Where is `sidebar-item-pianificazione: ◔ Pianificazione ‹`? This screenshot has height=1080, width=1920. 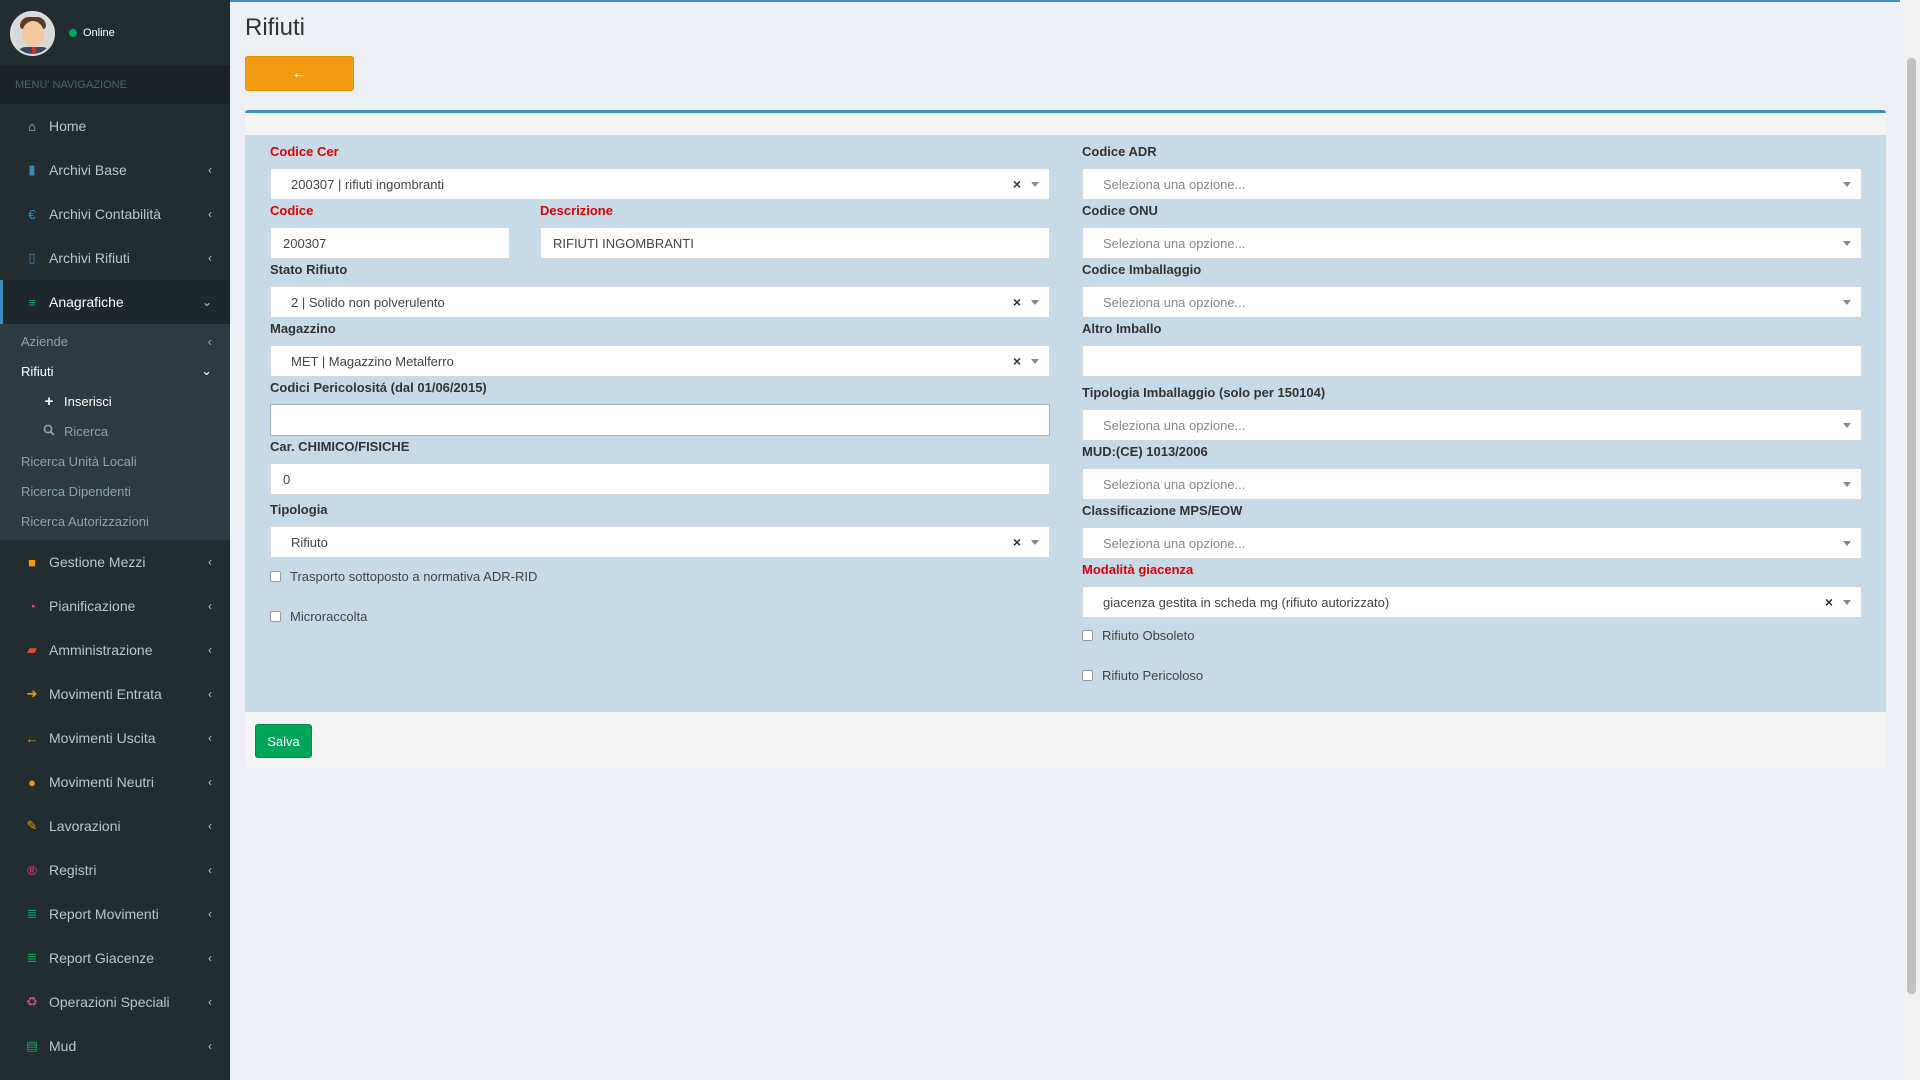 sidebar-item-pianificazione: ◔ Pianificazione ‹ is located at coordinates (115, 606).